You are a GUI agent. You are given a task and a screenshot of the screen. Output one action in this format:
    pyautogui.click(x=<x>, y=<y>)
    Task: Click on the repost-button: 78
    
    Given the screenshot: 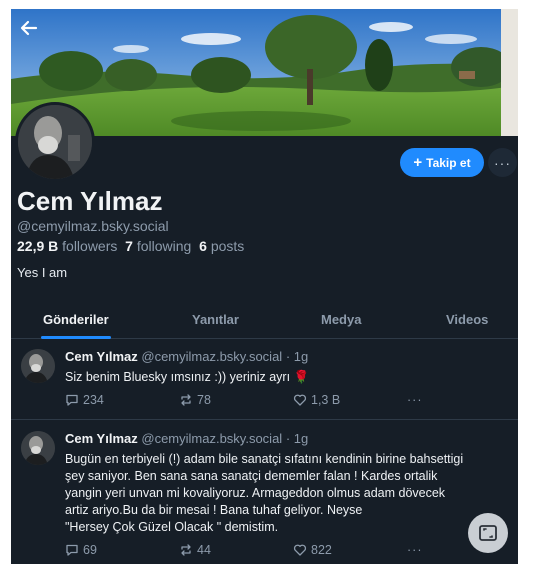 What is the action you would take?
    pyautogui.click(x=195, y=400)
    